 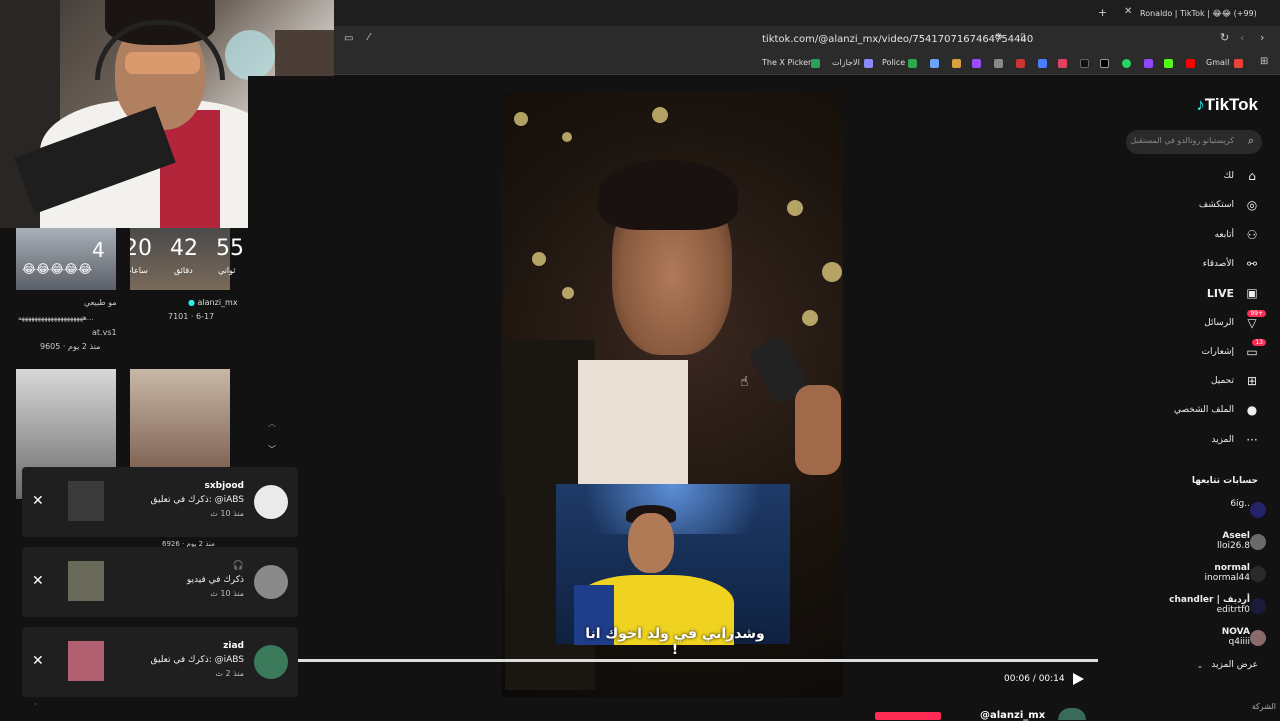 I want to click on following-account: Aseel lloi26.8, so click(x=1233, y=541).